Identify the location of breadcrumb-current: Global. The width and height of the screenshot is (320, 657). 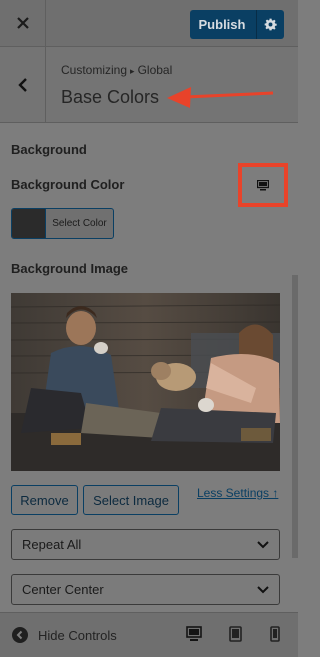
(155, 70).